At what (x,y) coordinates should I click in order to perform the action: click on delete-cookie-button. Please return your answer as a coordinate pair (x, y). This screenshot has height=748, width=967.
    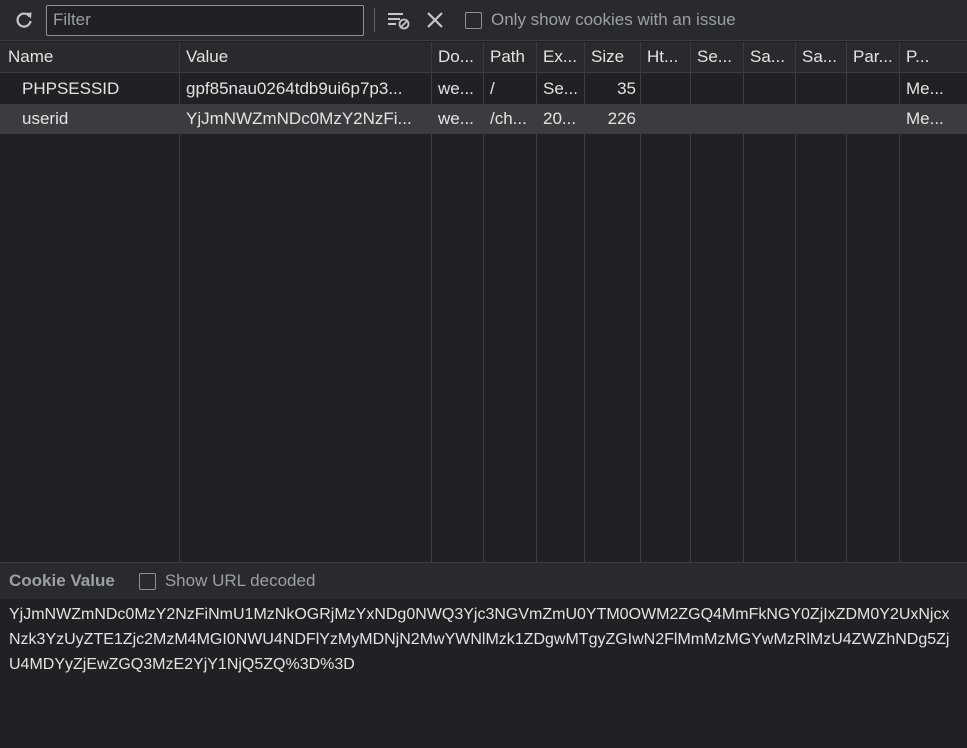
    Looking at the image, I should click on (435, 20).